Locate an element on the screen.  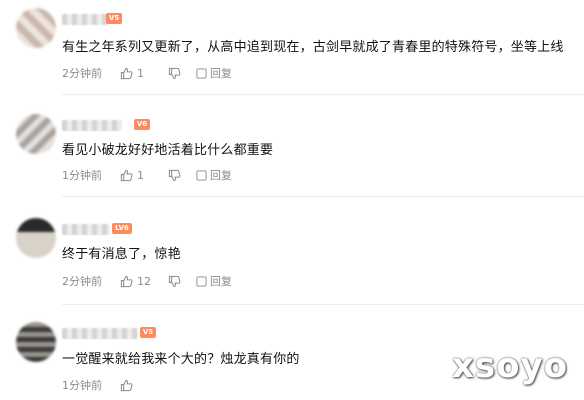
like-button: 12 is located at coordinates (144, 281).